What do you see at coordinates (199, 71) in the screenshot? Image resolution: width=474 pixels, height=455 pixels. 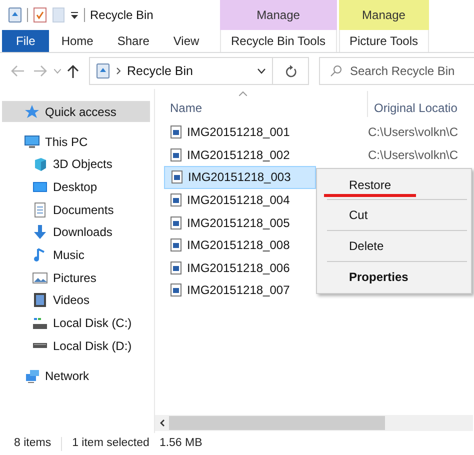 I see `address-bar: Recycle Bin` at bounding box center [199, 71].